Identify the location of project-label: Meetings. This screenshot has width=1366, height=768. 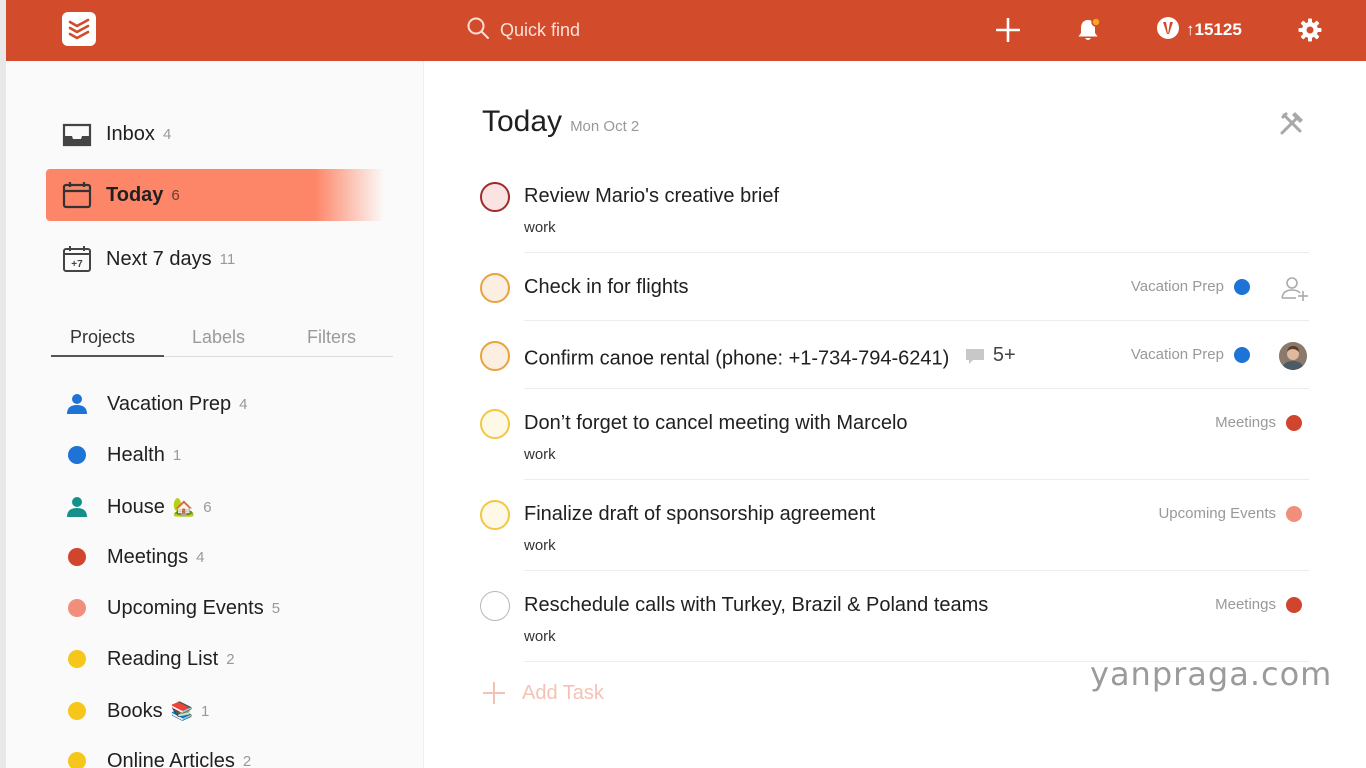
(148, 556).